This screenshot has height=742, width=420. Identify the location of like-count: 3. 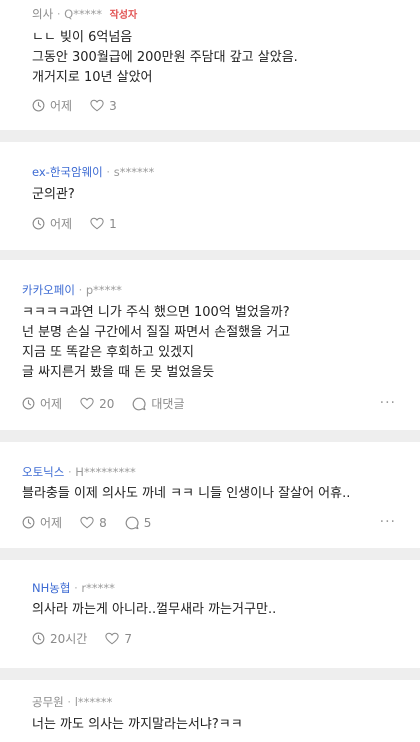
(113, 105).